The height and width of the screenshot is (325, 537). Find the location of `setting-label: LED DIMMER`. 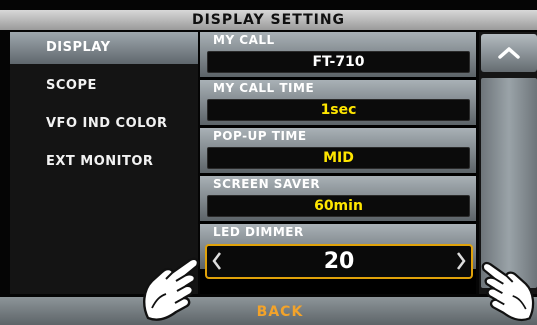

setting-label: LED DIMMER is located at coordinates (258, 232).